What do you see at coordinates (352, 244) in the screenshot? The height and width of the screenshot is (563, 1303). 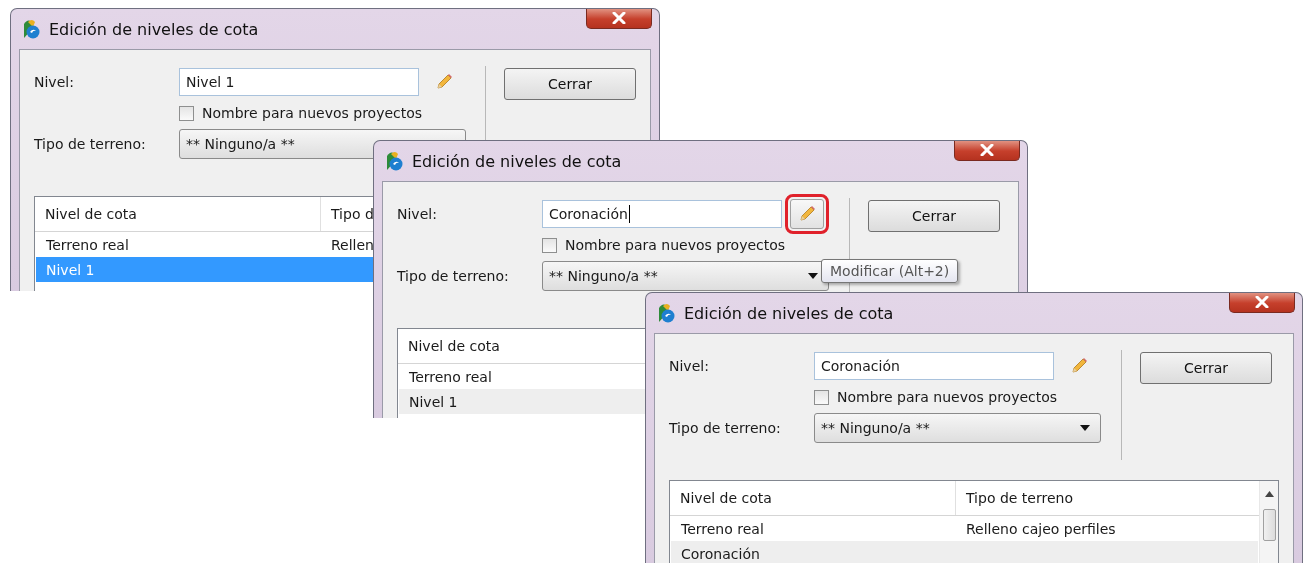 I see `list-cell-text: Rellen` at bounding box center [352, 244].